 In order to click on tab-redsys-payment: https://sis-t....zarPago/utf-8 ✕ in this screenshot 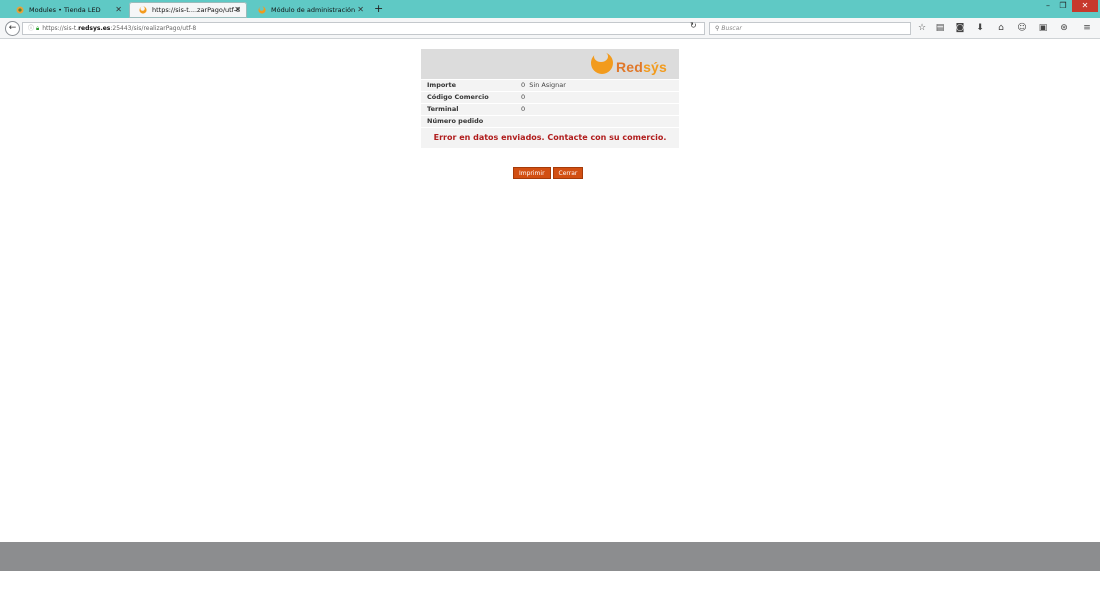, I will do `click(188, 10)`.